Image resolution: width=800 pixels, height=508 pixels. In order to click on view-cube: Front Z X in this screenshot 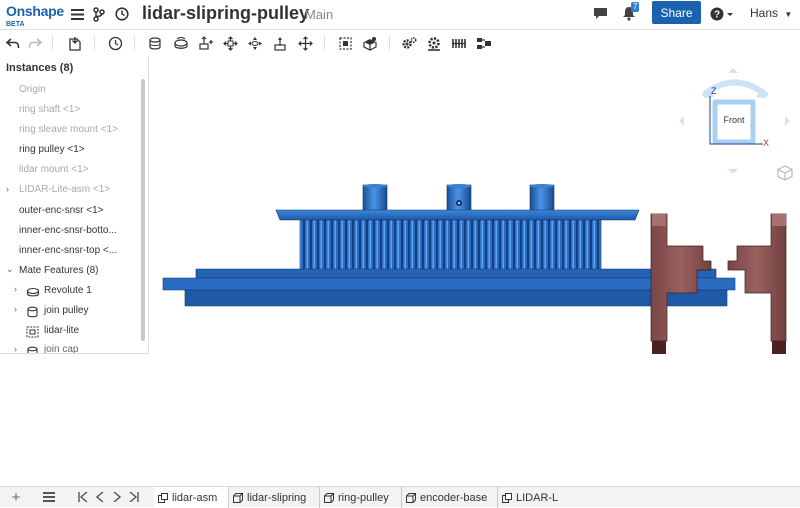, I will do `click(734, 121)`.